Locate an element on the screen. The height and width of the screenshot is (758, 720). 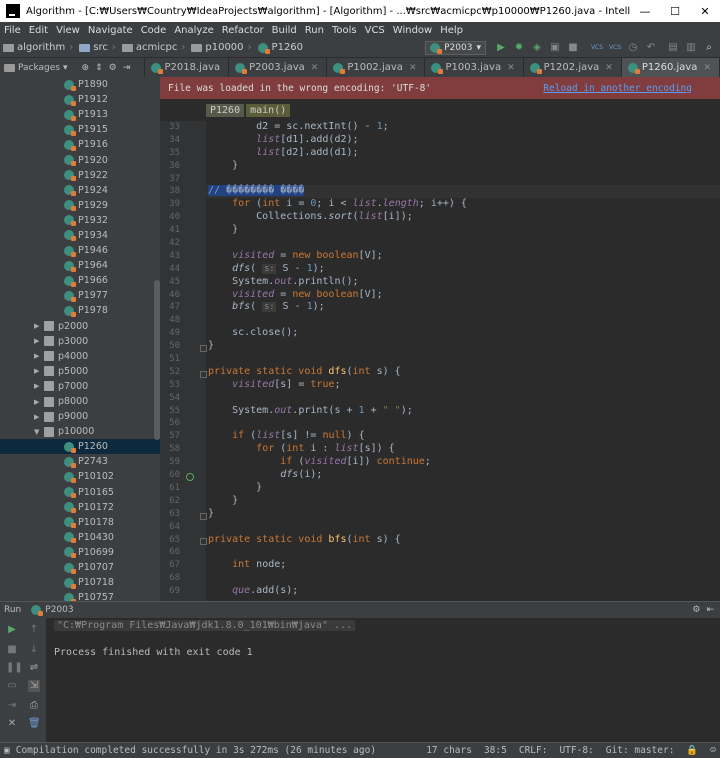
crumb-src: src › is located at coordinates (97, 47).